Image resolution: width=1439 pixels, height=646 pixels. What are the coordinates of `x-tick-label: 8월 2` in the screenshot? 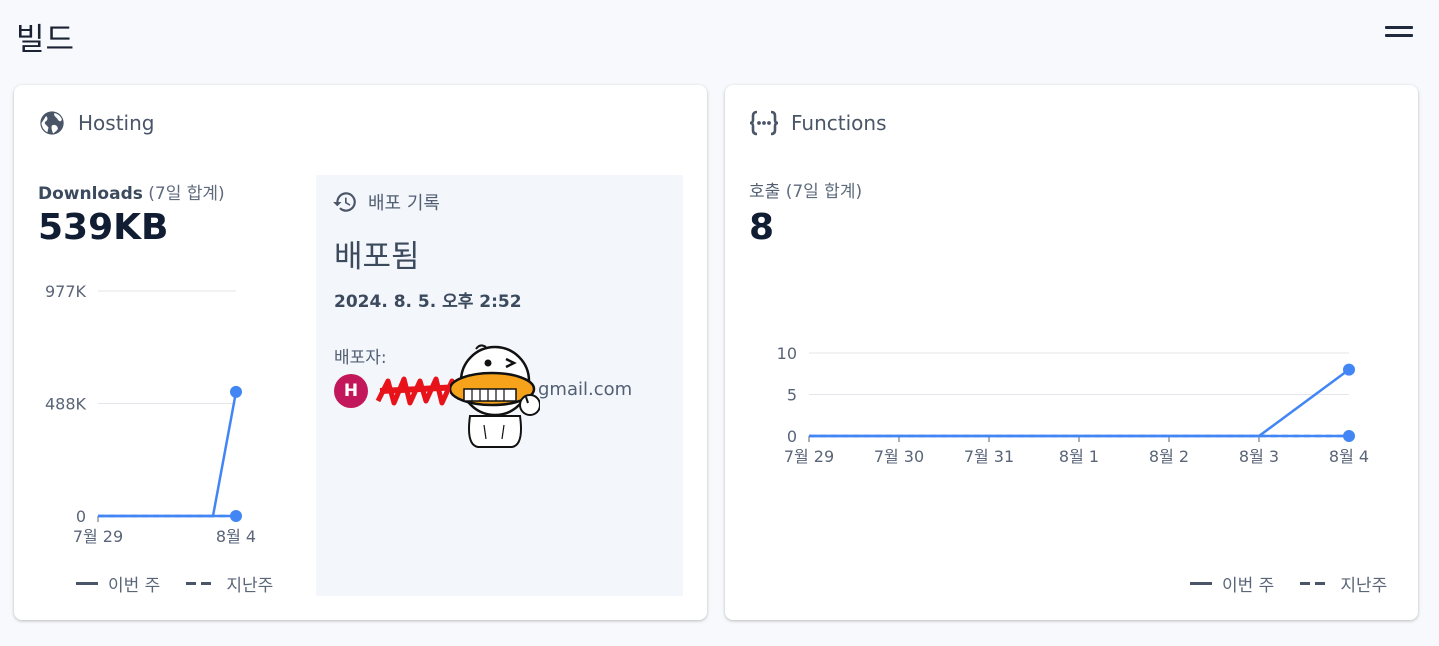 It's located at (1169, 456).